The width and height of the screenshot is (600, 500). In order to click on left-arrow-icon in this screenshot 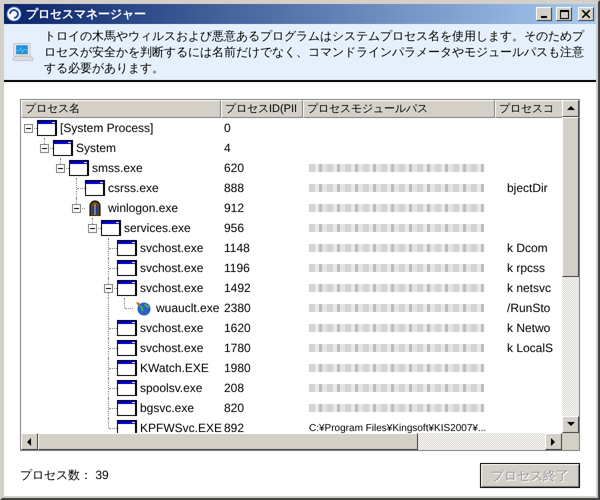, I will do `click(30, 442)`.